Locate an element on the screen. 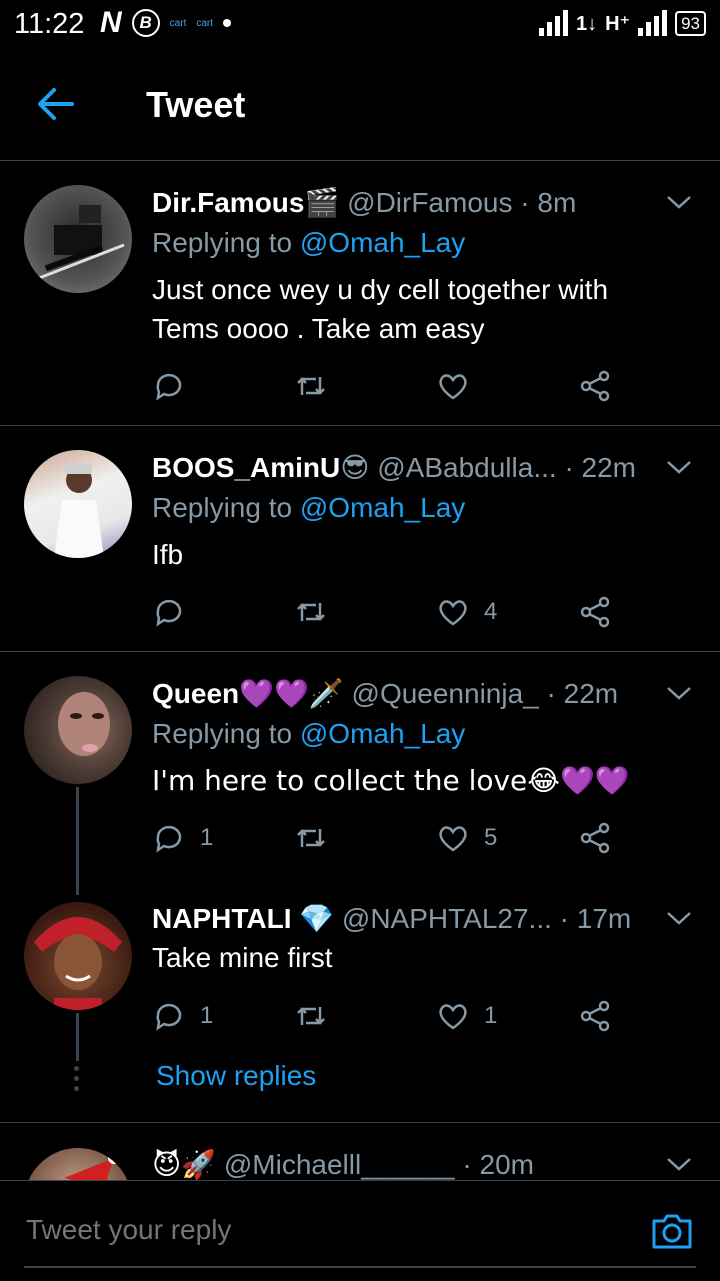 This screenshot has height=1281, width=720. tweet-header: 😈🚀 @Michaelll______ · 20m is located at coordinates (343, 1164).